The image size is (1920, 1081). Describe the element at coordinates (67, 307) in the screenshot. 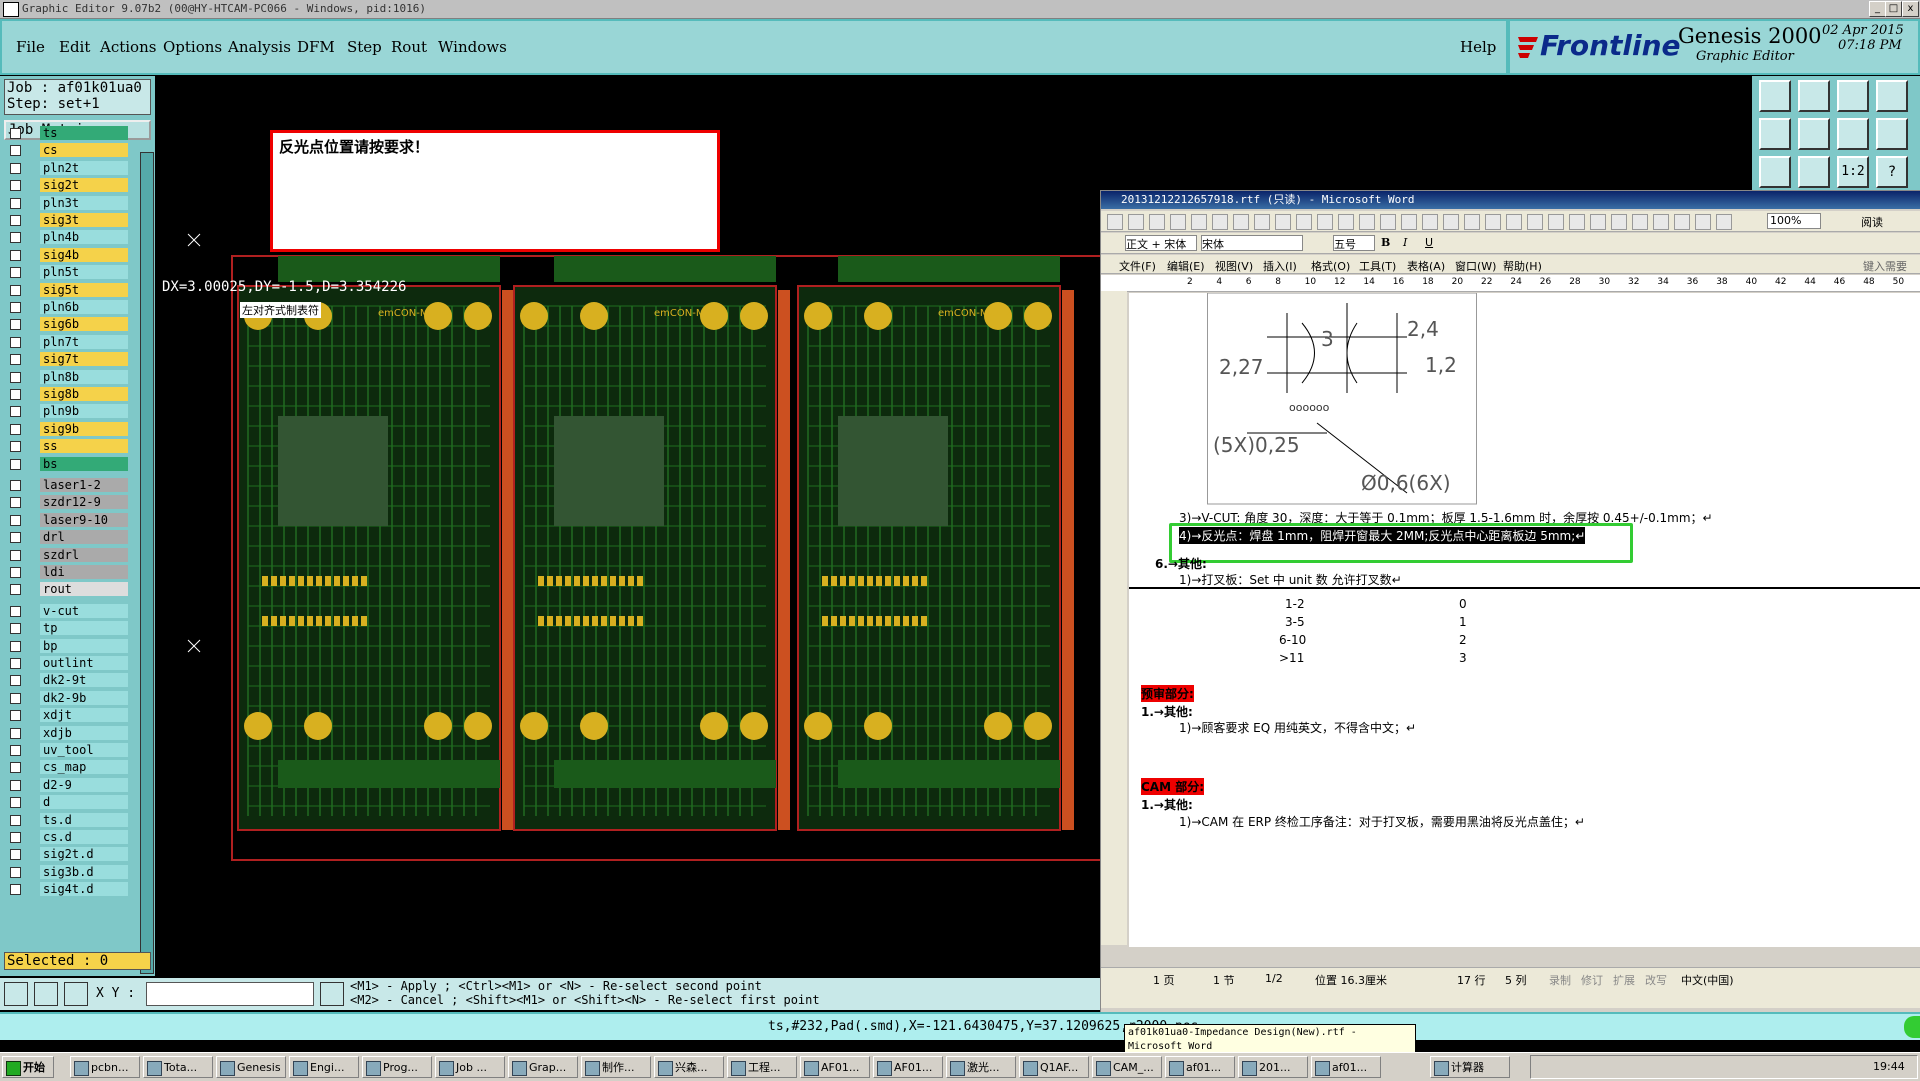

I see `layer-row: pln6b` at that location.